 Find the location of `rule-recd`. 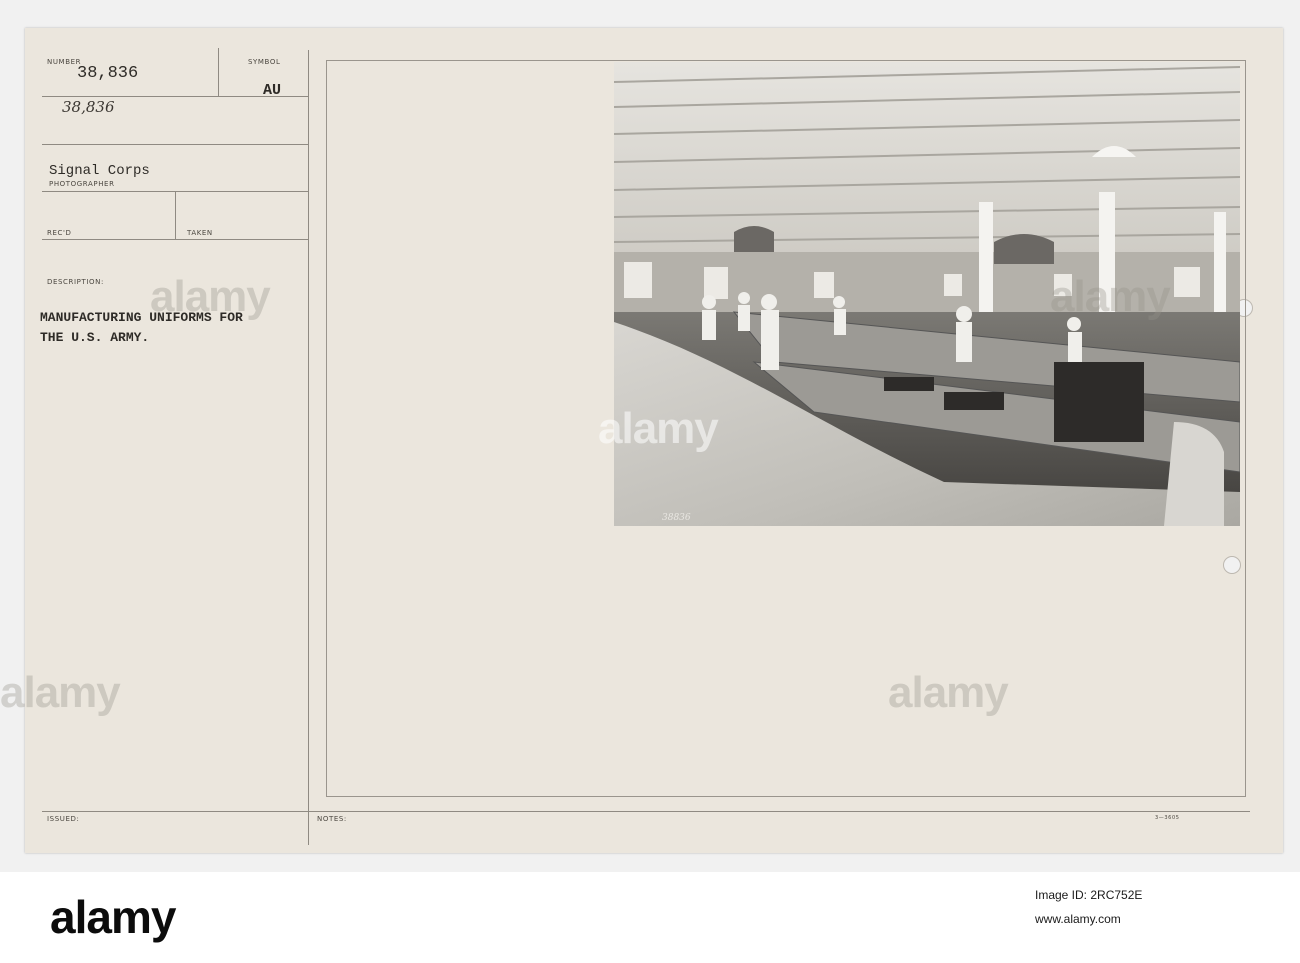

rule-recd is located at coordinates (175, 239).